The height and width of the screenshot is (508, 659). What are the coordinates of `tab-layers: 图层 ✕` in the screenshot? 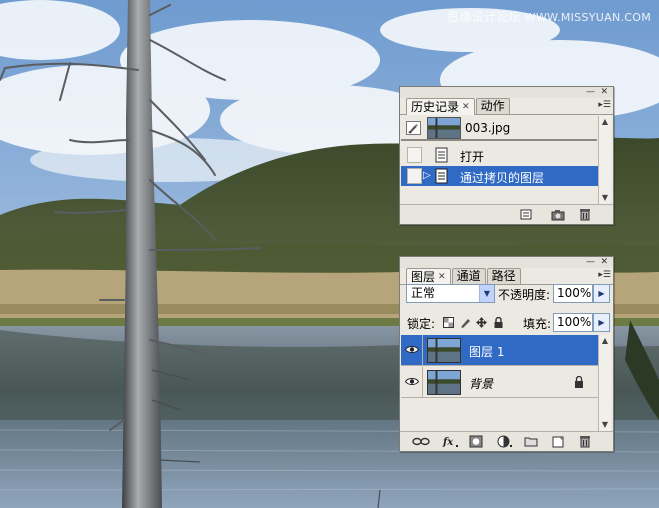 It's located at (428, 276).